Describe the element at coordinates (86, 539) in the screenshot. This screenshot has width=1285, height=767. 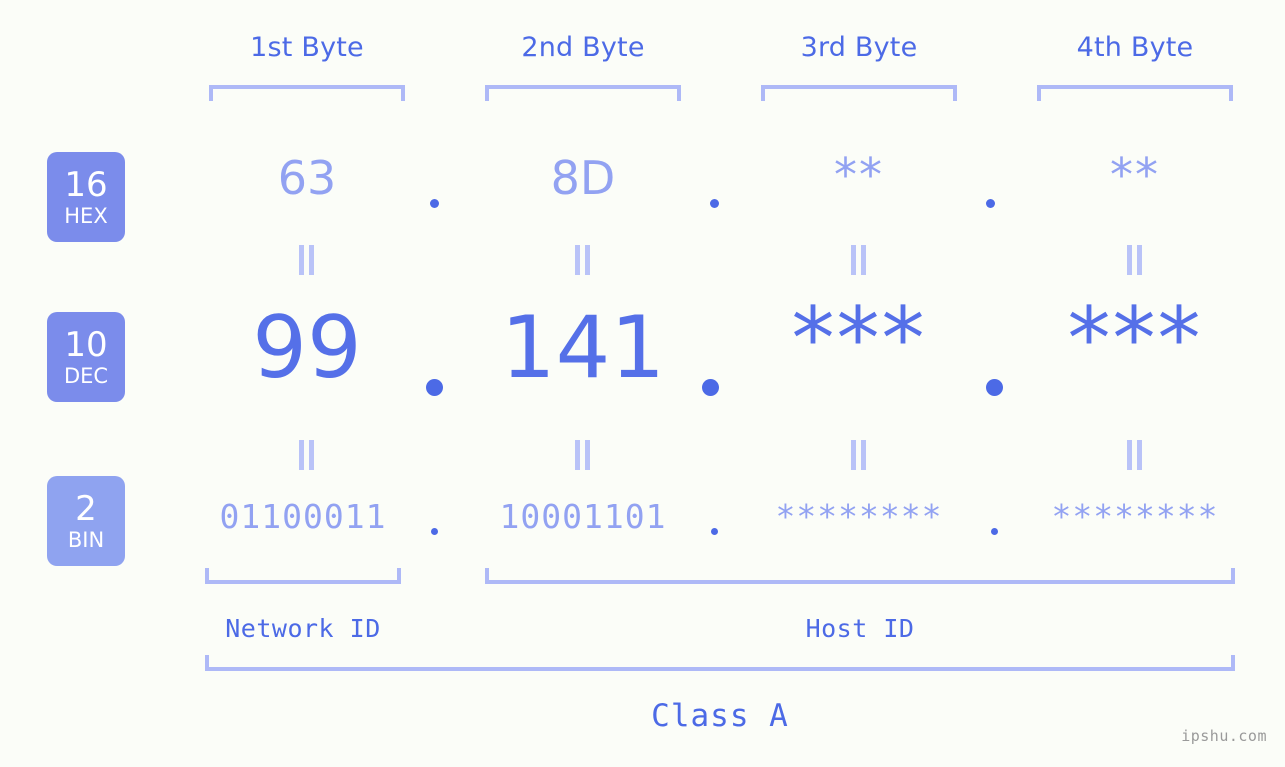
I see `radix-badge-bin-name: BIN` at that location.